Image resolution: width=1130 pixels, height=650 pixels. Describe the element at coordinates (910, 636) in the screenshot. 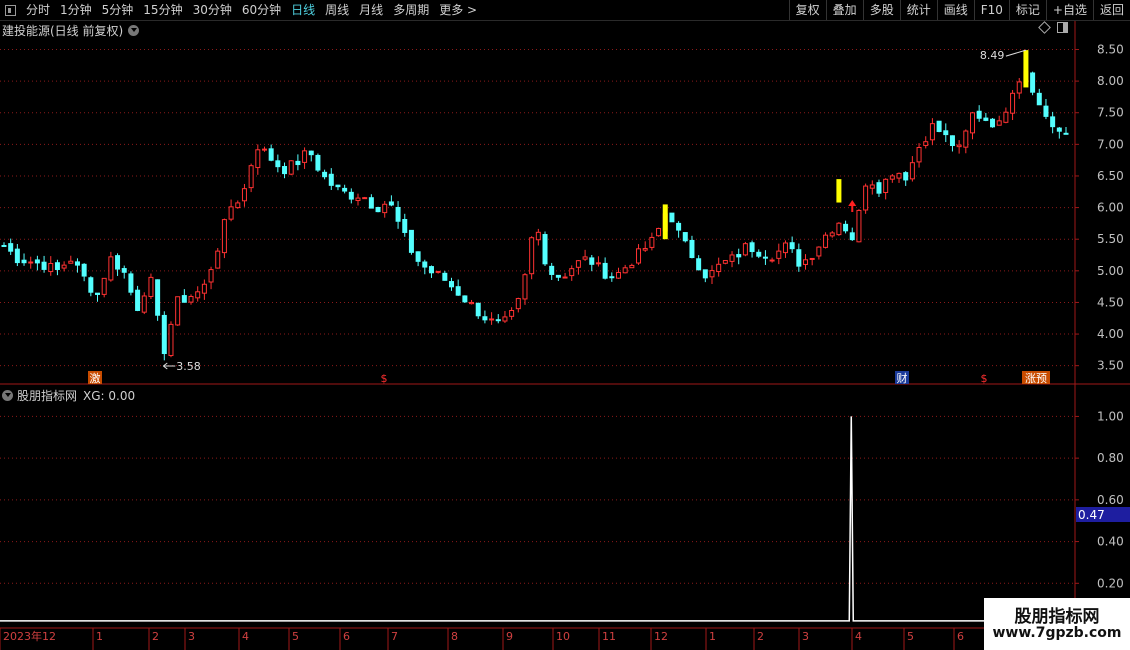

I see `x-tick-label: 5` at that location.